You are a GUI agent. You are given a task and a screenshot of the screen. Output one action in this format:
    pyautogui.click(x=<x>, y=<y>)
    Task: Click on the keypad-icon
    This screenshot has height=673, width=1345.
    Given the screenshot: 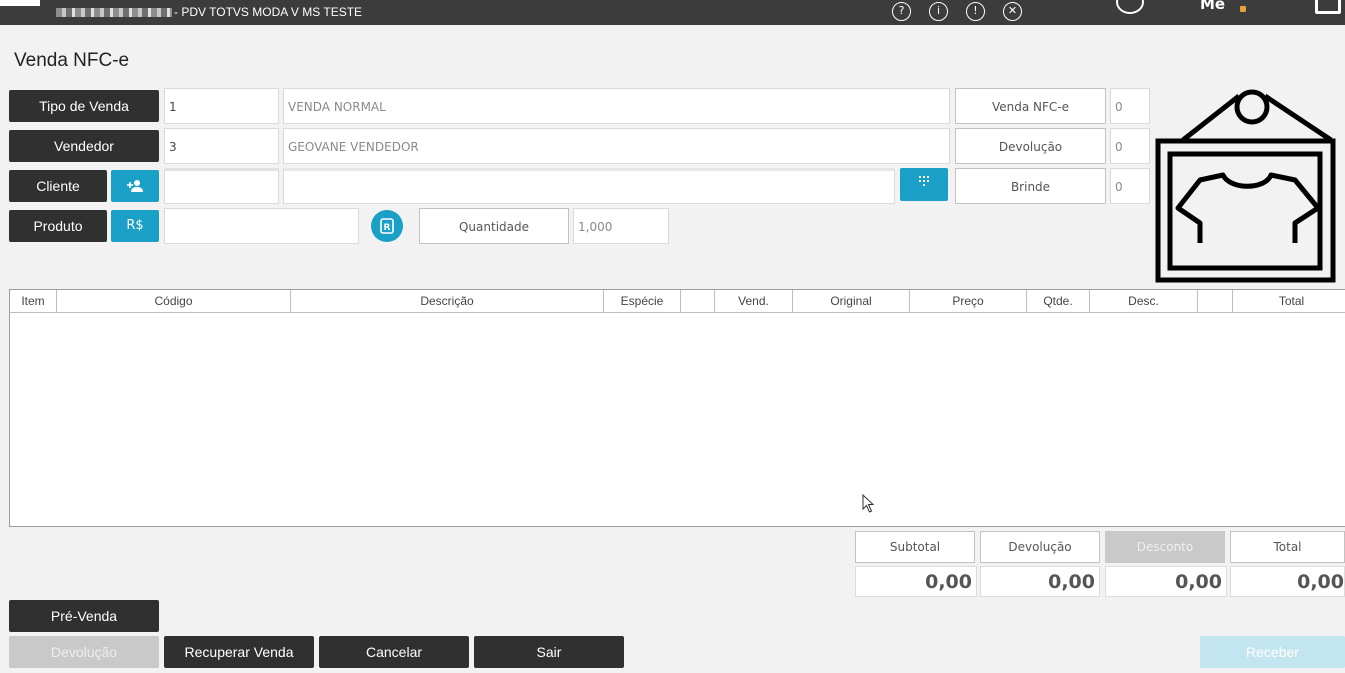 What is the action you would take?
    pyautogui.click(x=924, y=181)
    